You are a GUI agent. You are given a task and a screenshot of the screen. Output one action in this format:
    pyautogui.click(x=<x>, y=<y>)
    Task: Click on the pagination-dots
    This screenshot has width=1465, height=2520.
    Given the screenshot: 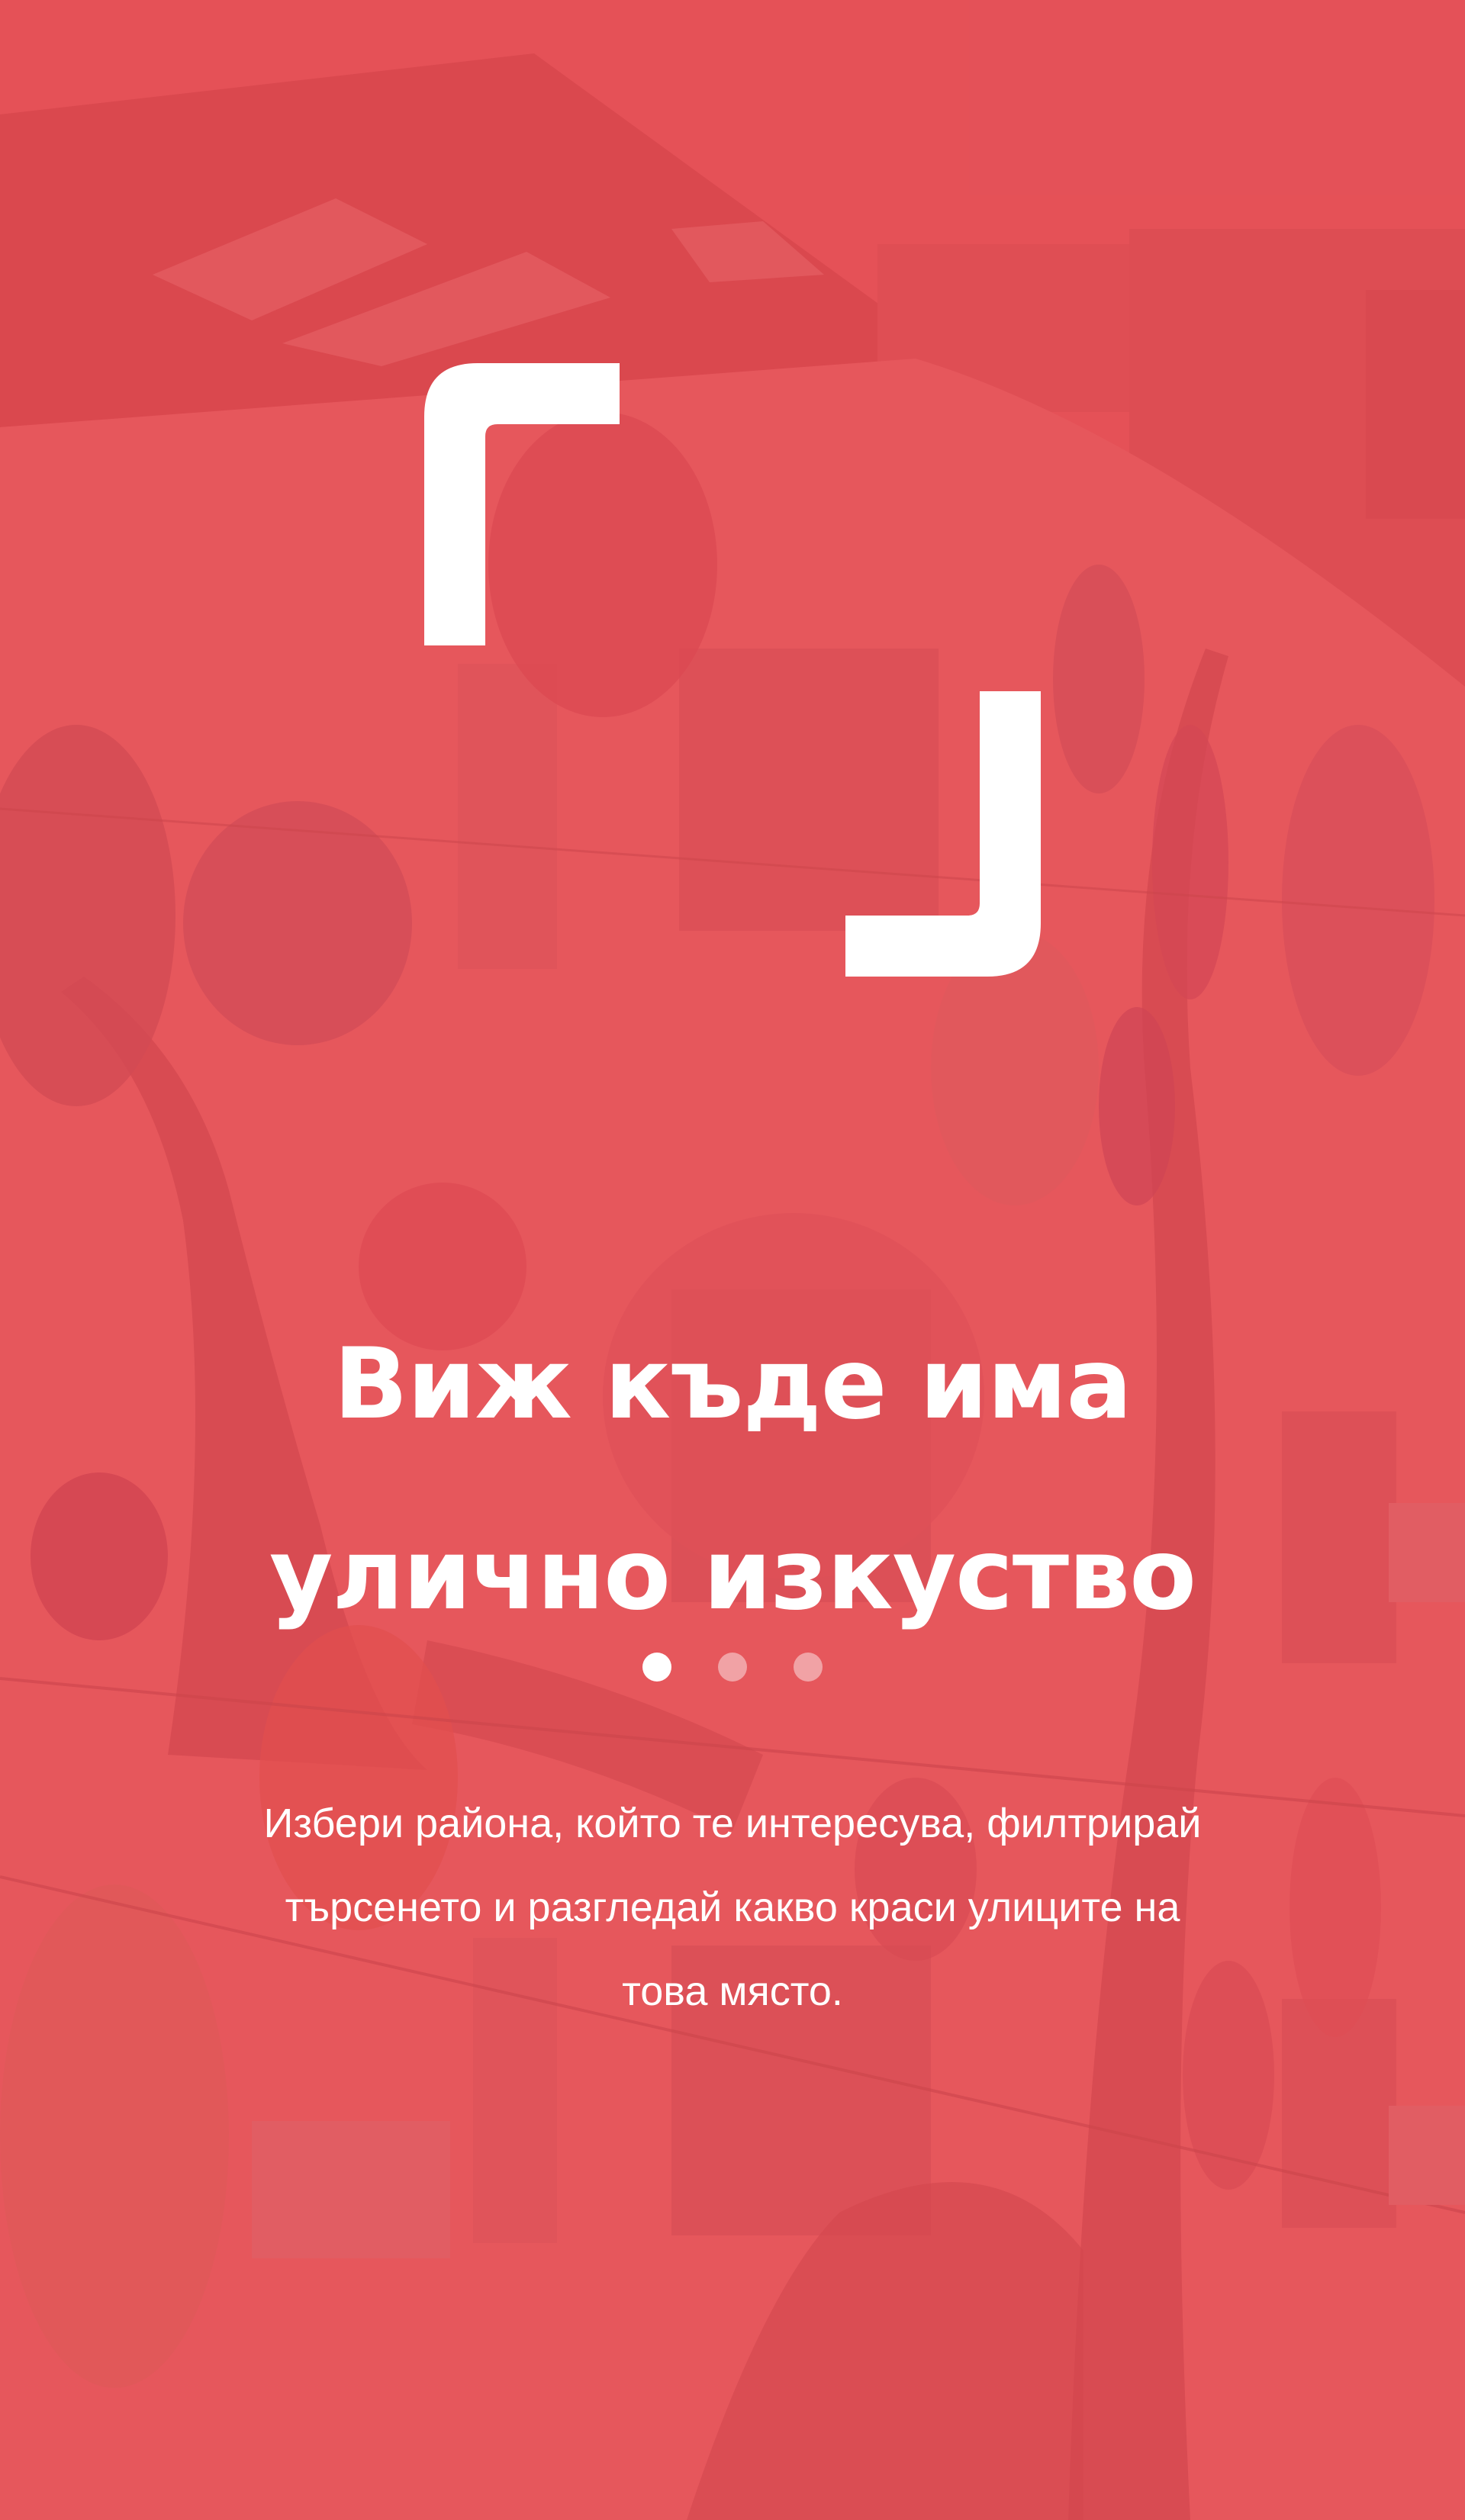 What is the action you would take?
    pyautogui.click(x=732, y=1667)
    